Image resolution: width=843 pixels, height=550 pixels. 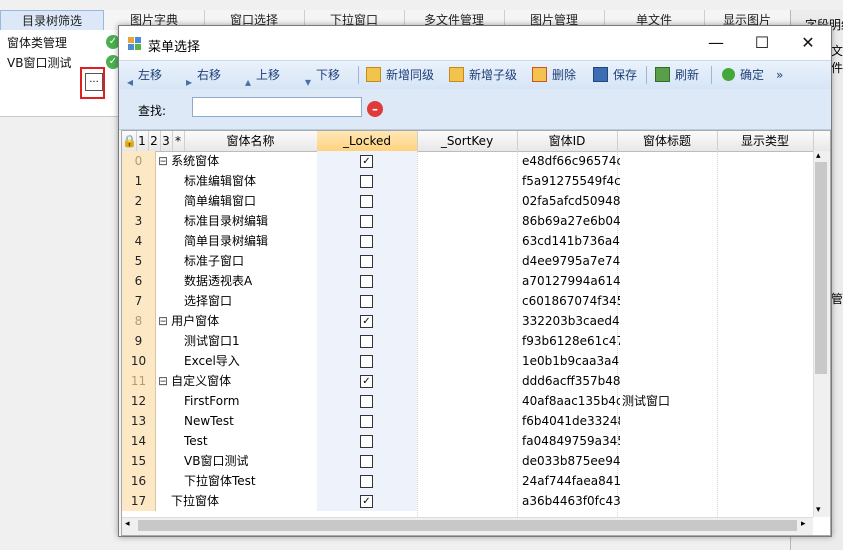 I want to click on row-number: 6, so click(x=139, y=281).